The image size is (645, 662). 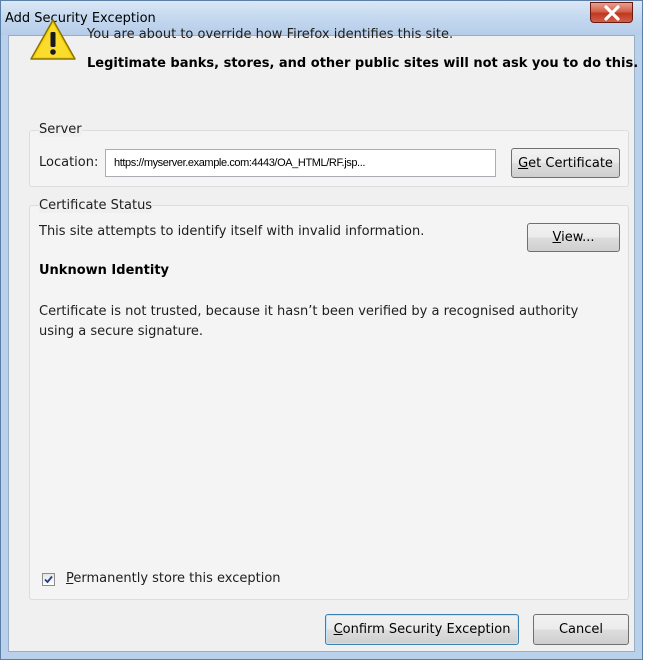 I want to click on window-title: Add Security Exception, so click(x=80, y=18).